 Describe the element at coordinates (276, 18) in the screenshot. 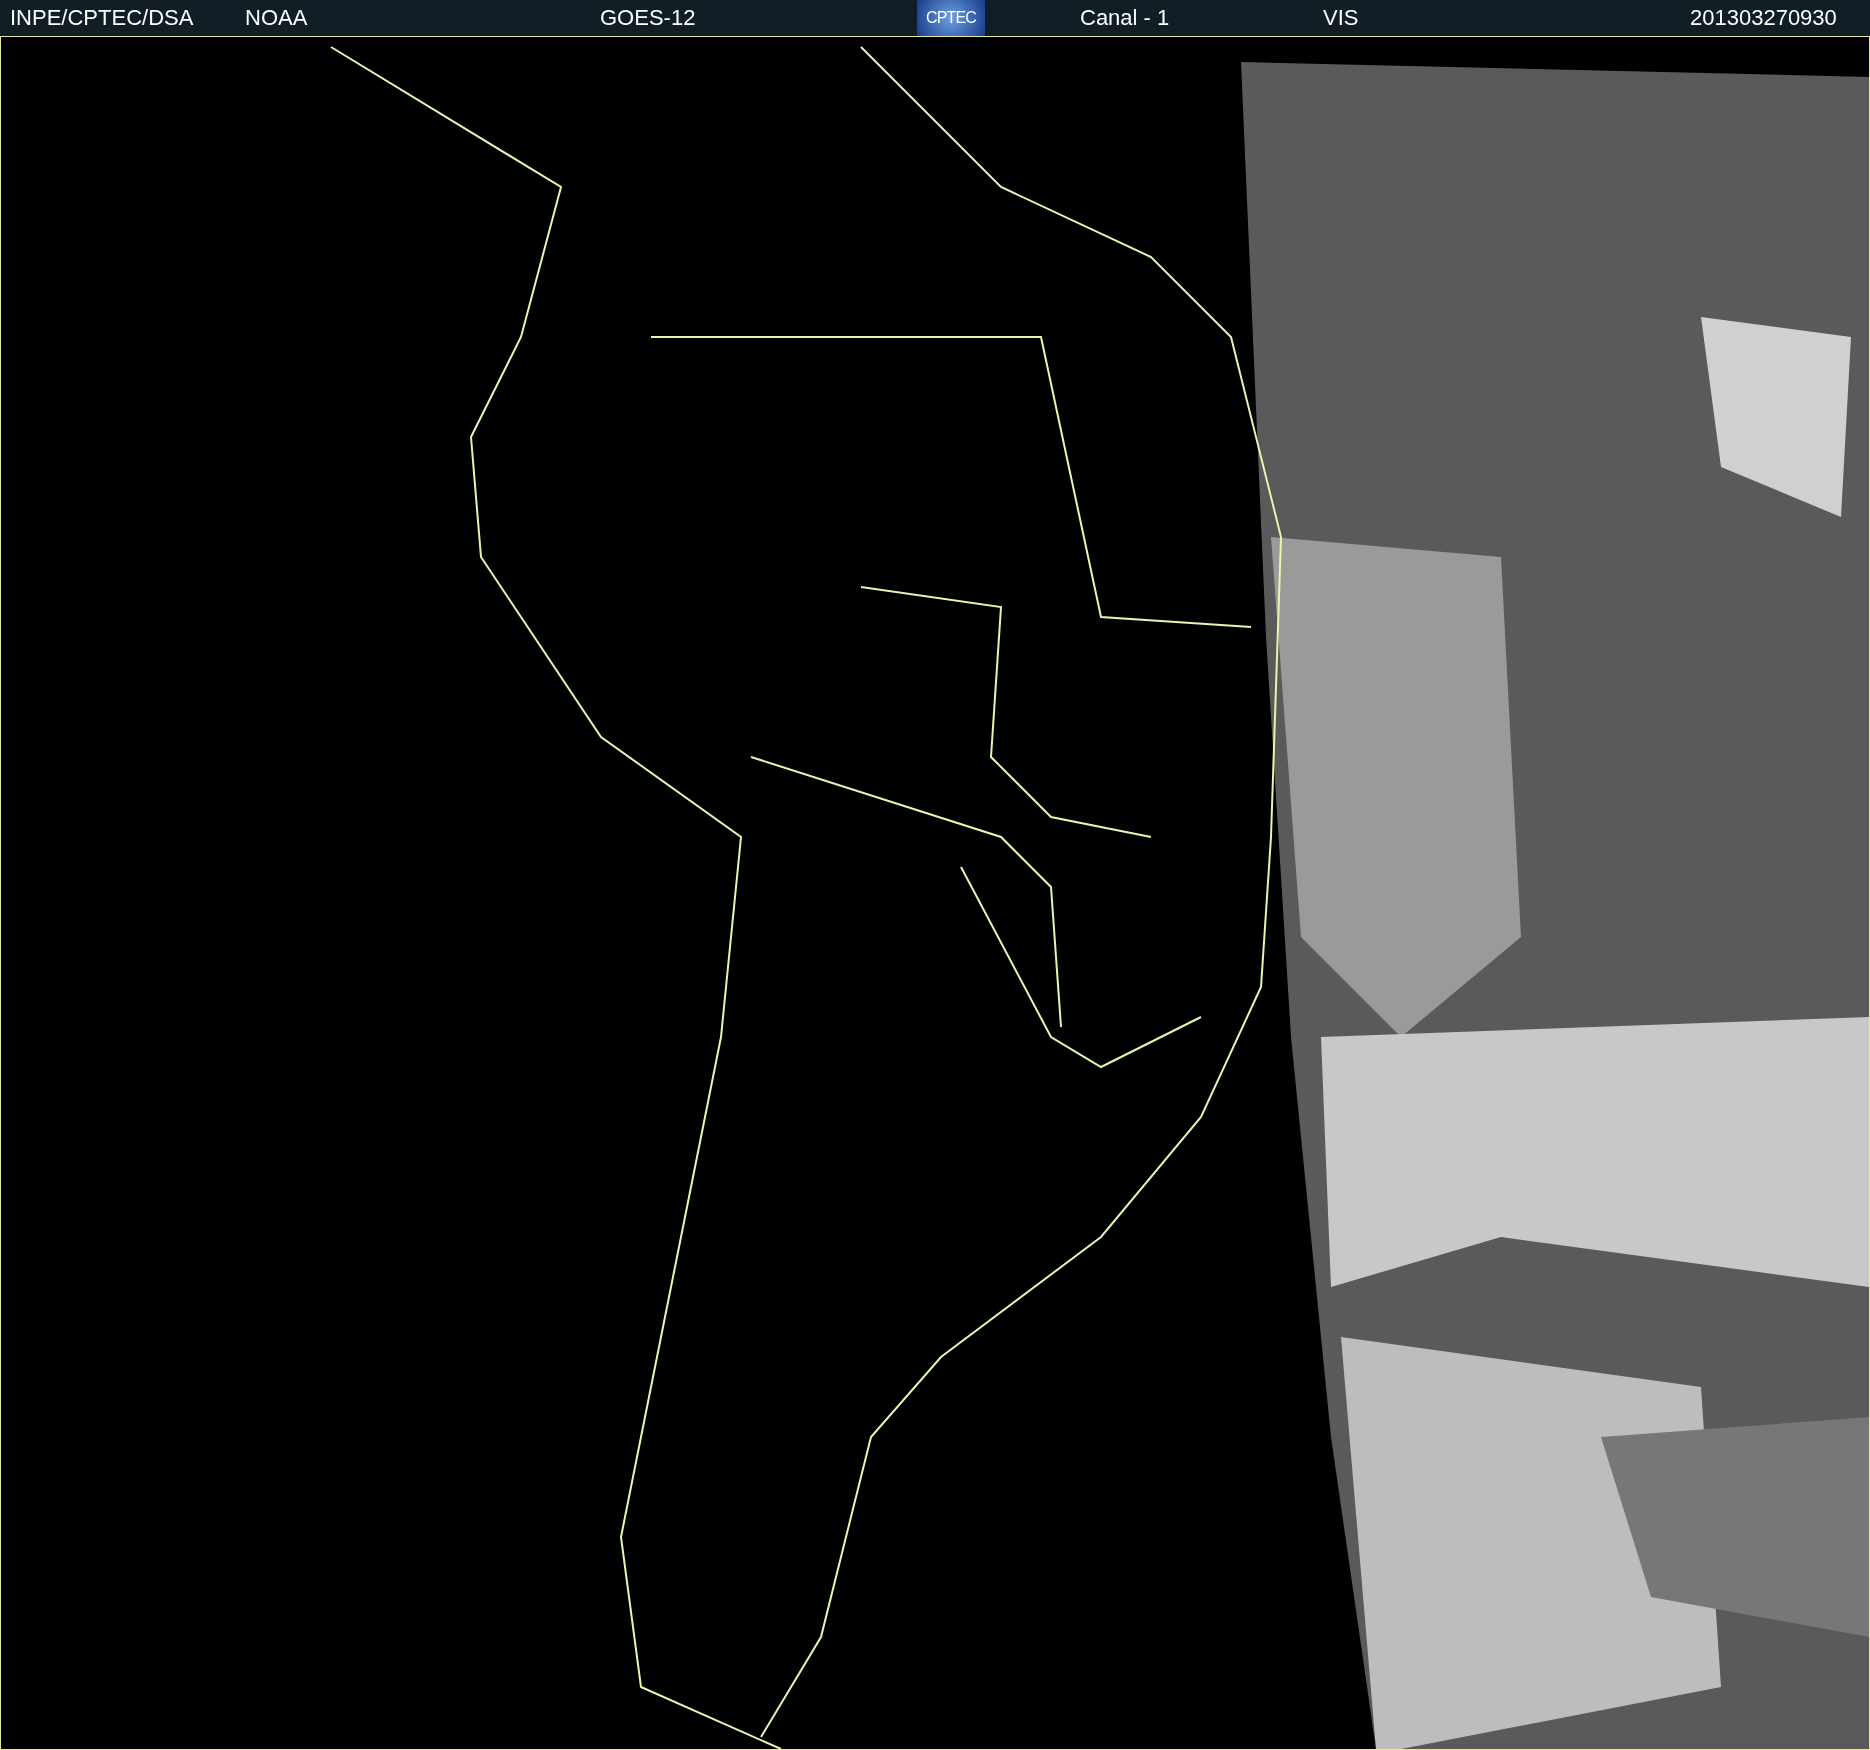

I see `header-label: NOAA` at that location.